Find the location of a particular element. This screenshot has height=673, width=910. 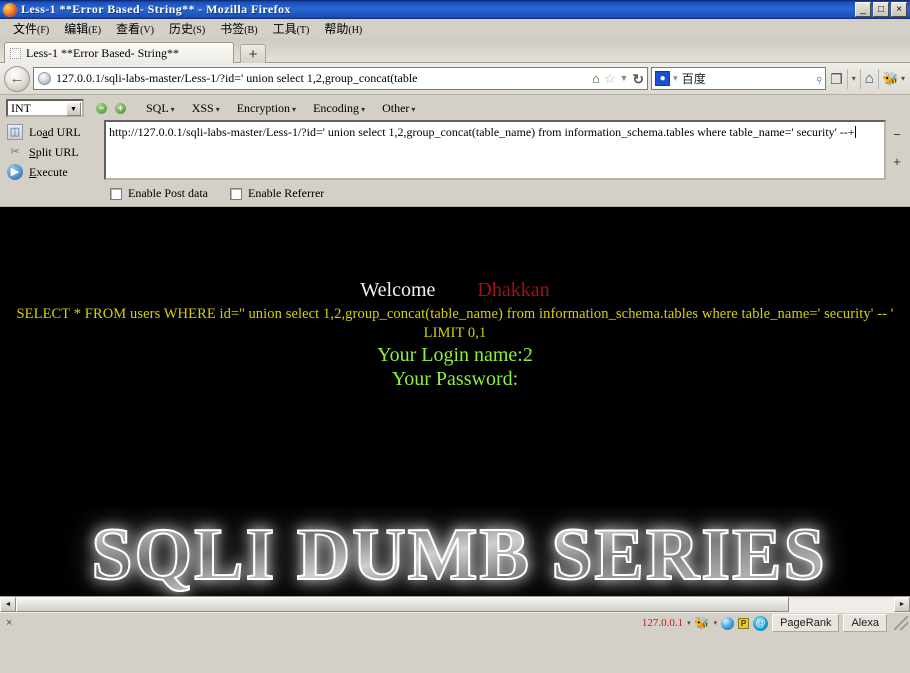

scroll-left-arrow-icon: ◄ is located at coordinates (8, 604).